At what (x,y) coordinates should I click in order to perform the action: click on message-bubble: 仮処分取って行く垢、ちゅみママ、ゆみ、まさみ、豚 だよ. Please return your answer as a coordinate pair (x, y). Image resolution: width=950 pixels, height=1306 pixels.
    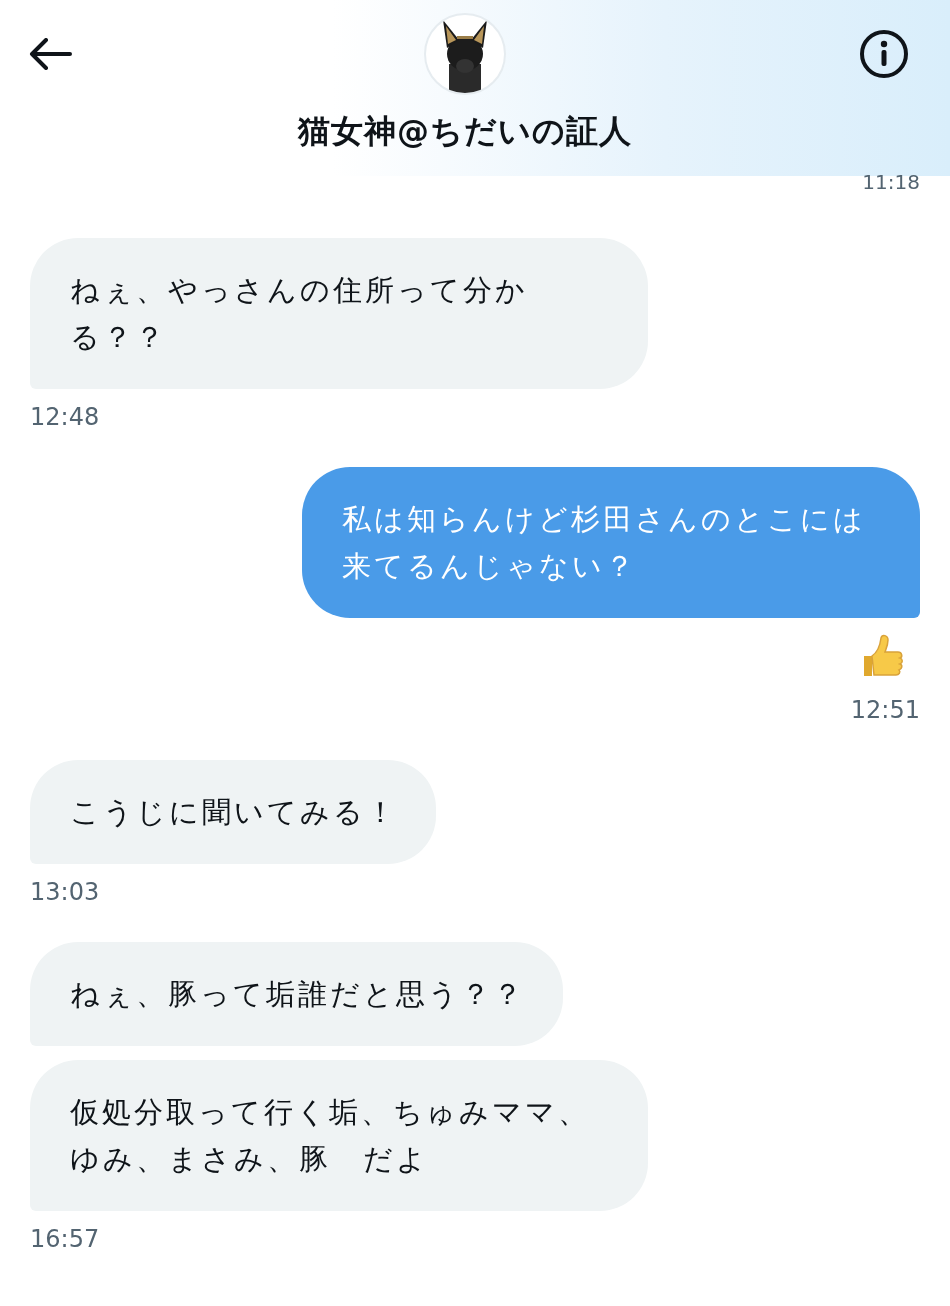
    Looking at the image, I should click on (339, 1135).